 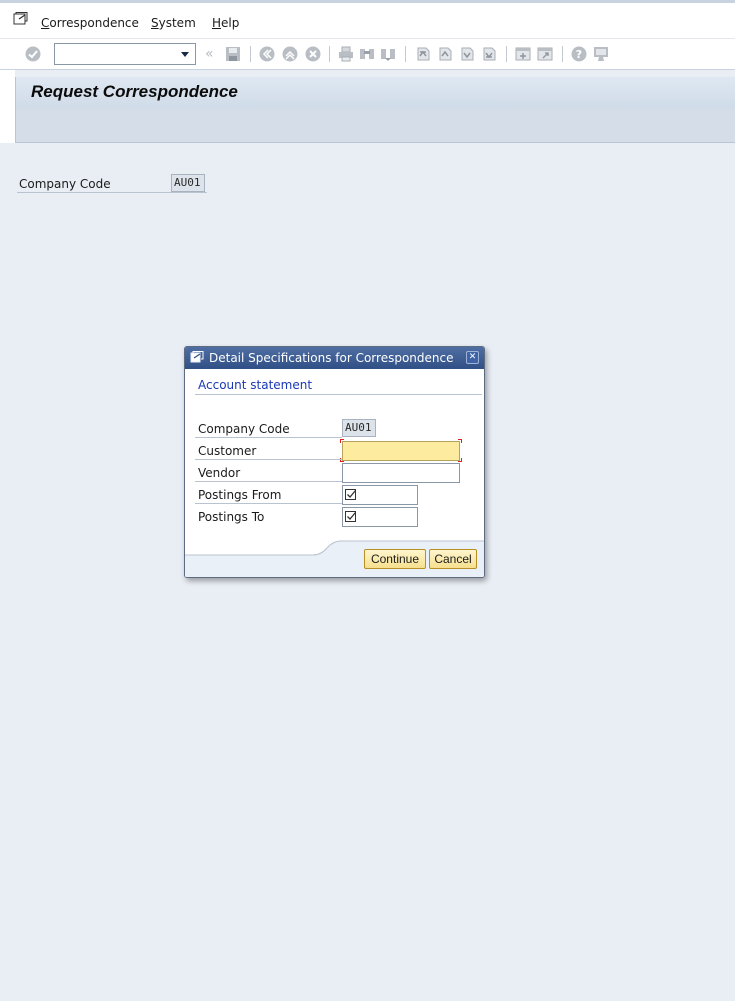 I want to click on application-toolbar, so click(x=375, y=126).